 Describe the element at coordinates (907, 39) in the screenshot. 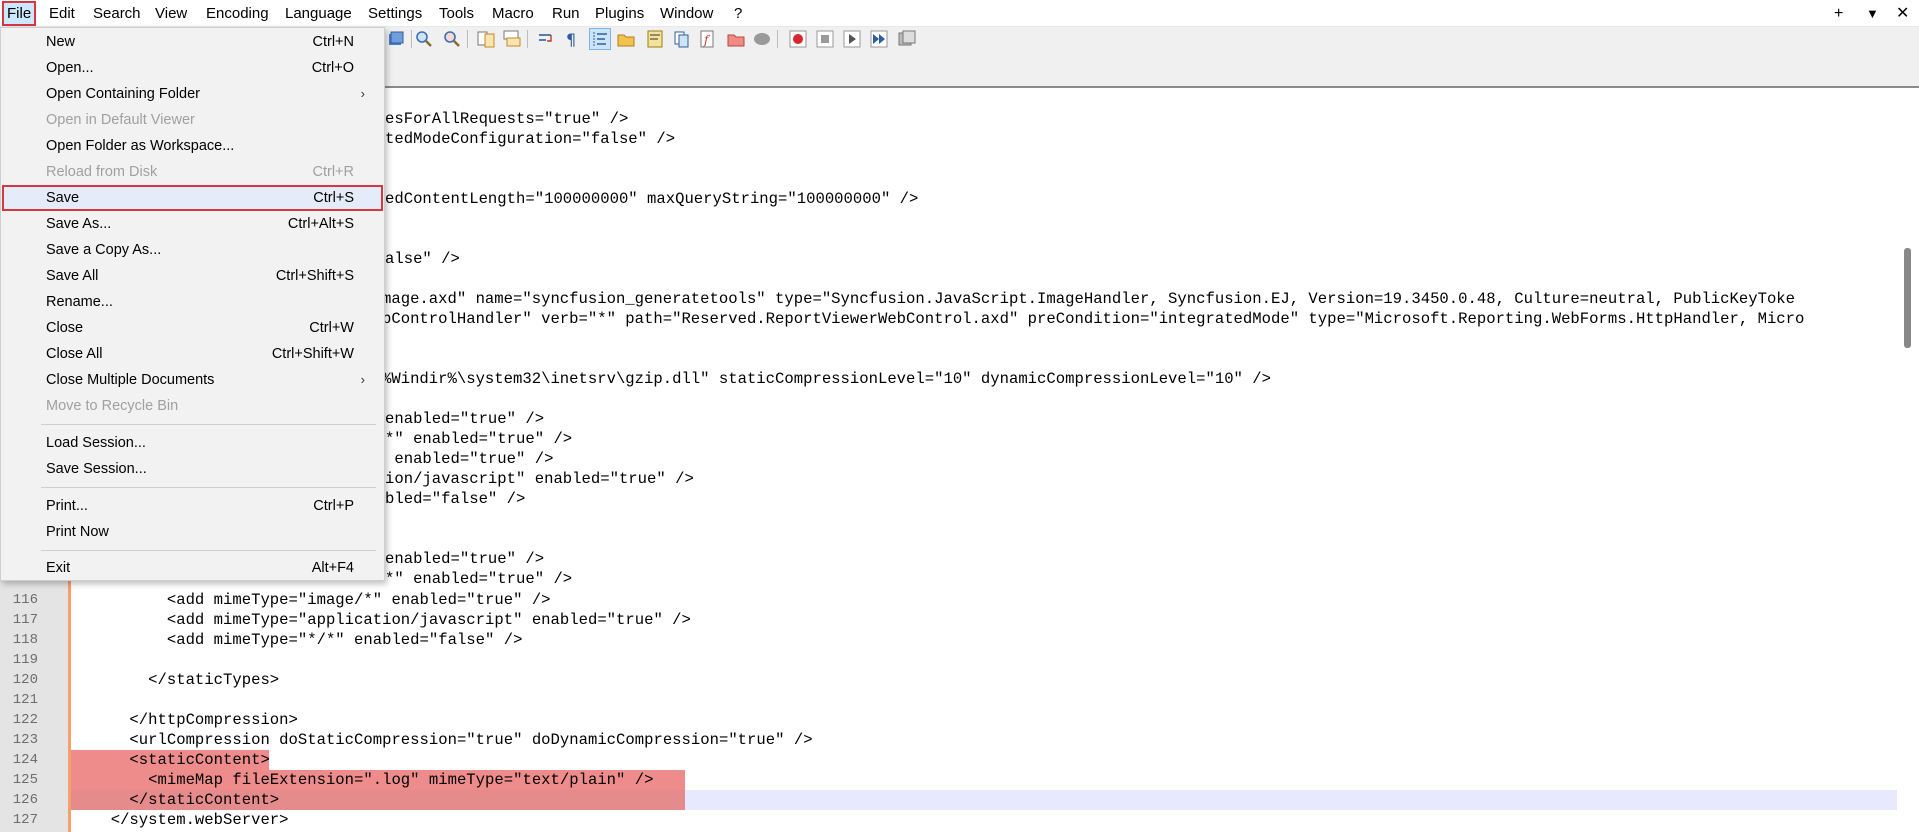

I see `save-macro-icon` at that location.